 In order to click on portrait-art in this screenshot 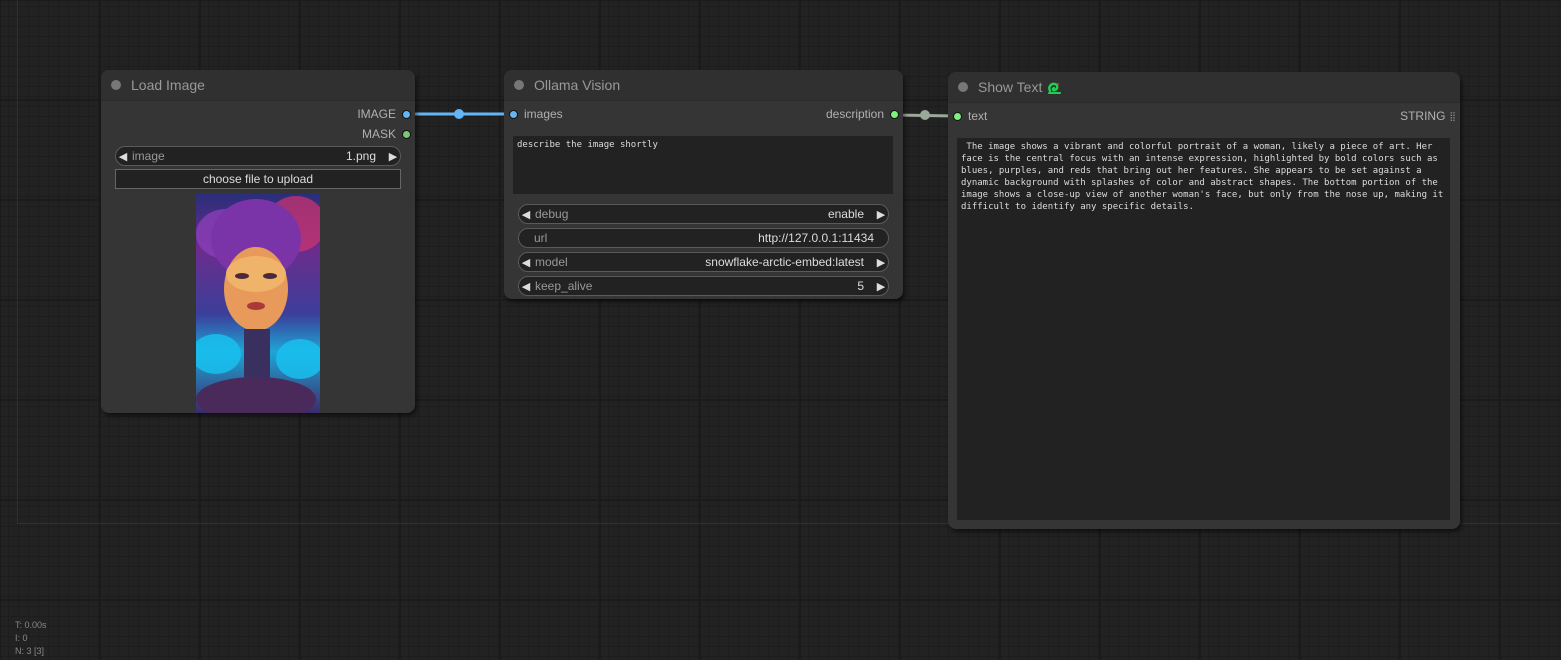, I will do `click(258, 304)`.